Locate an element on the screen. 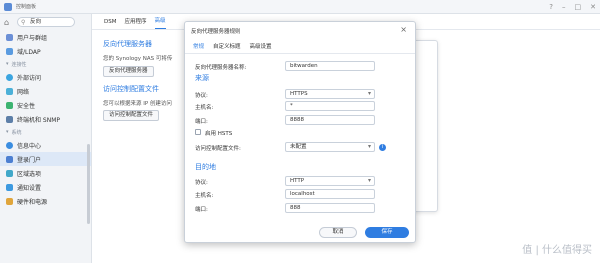 Image resolution: width=600 pixels, height=263 pixels. sidebar-item-label: 通知设置 is located at coordinates (29, 188).